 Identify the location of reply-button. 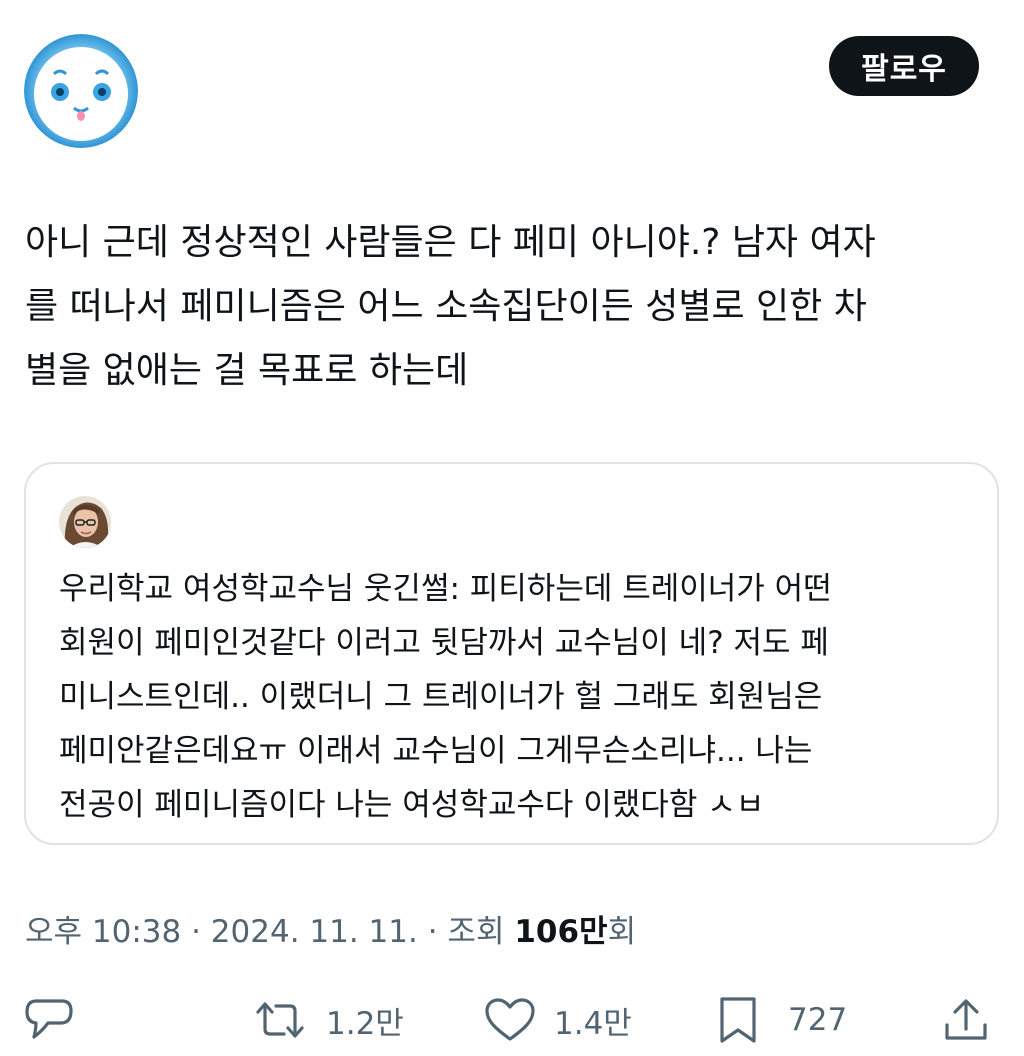
(49, 1020).